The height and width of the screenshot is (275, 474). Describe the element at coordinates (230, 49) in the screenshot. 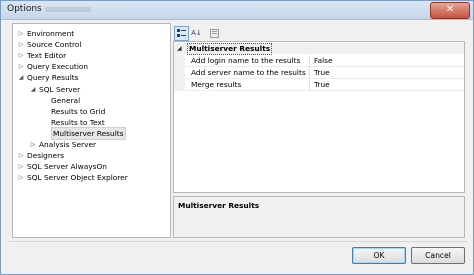

I see `category-label: Multiserver Results` at that location.